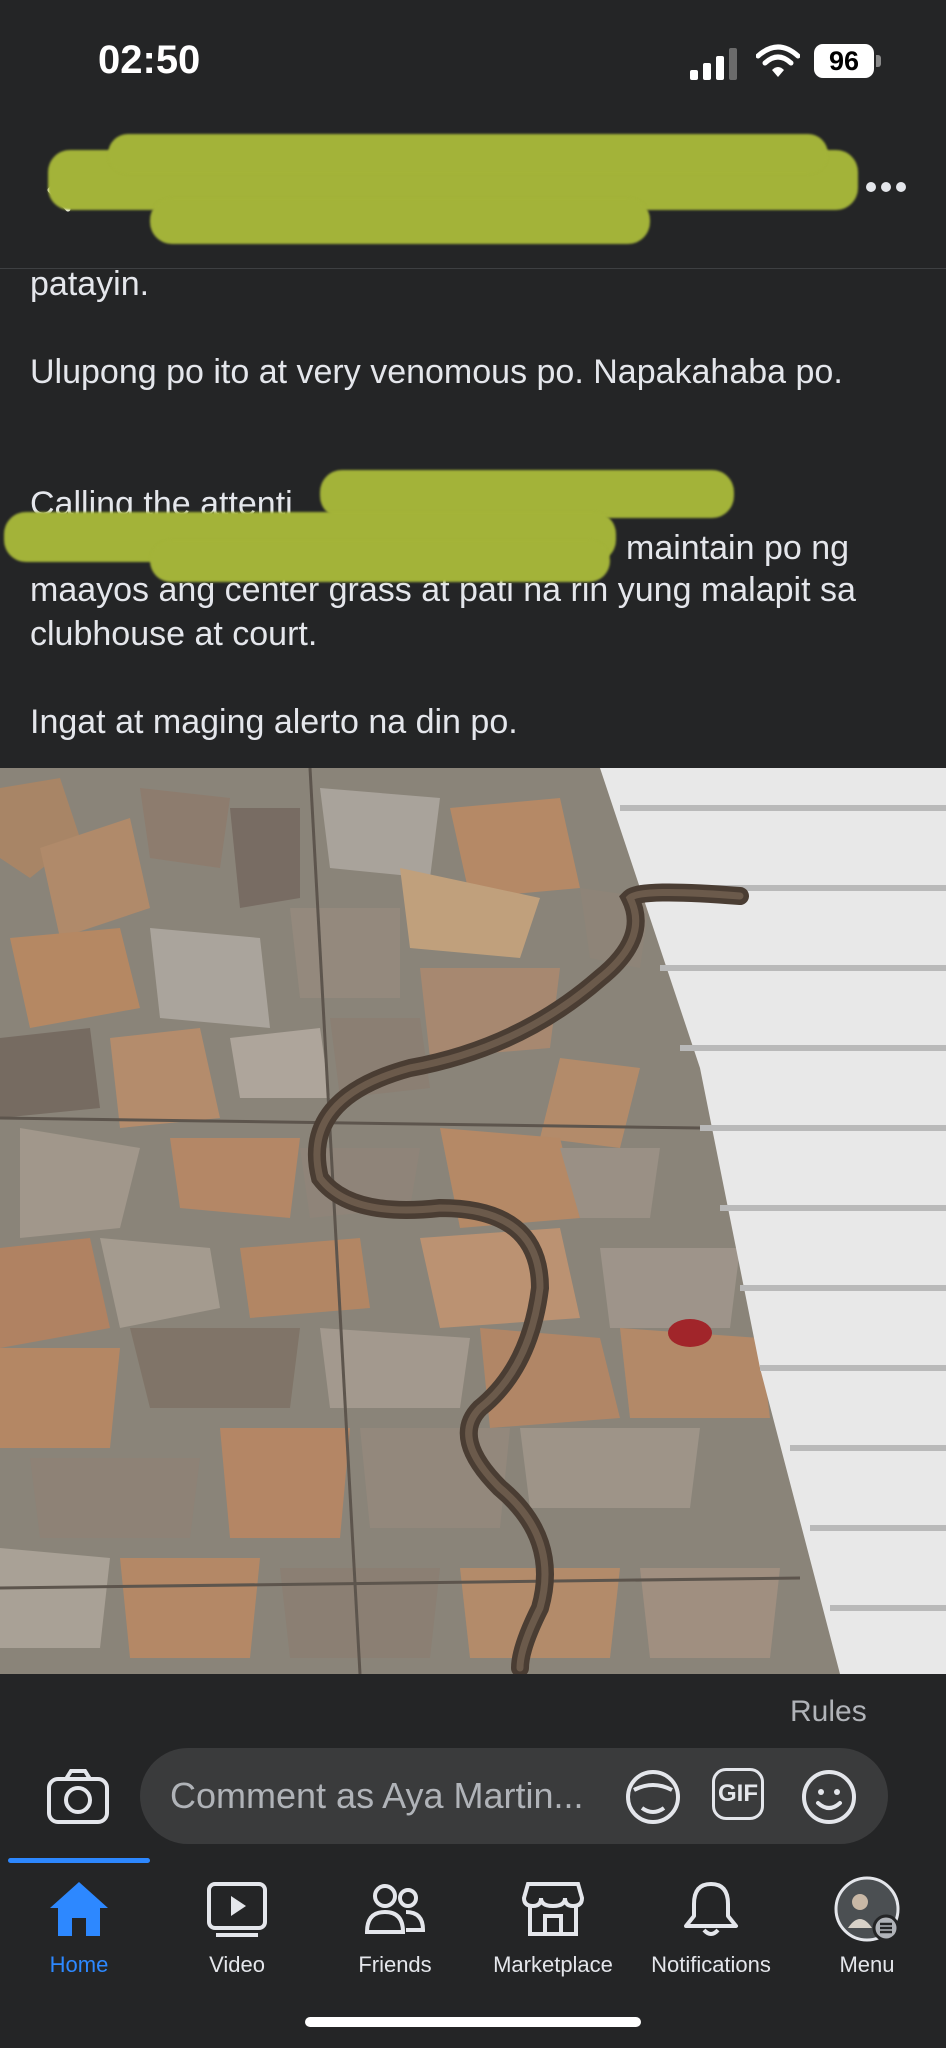 This screenshot has width=946, height=2048. Describe the element at coordinates (78, 1796) in the screenshot. I see `camera-icon` at that location.